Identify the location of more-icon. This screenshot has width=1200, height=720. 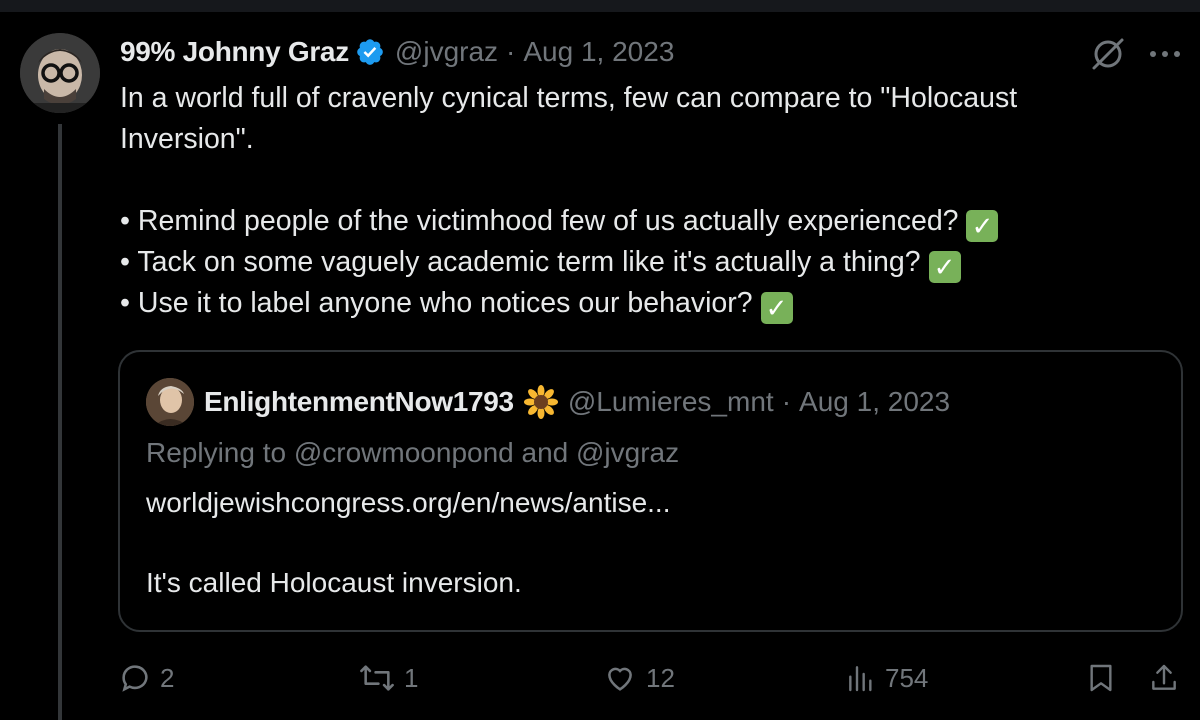
(1165, 54).